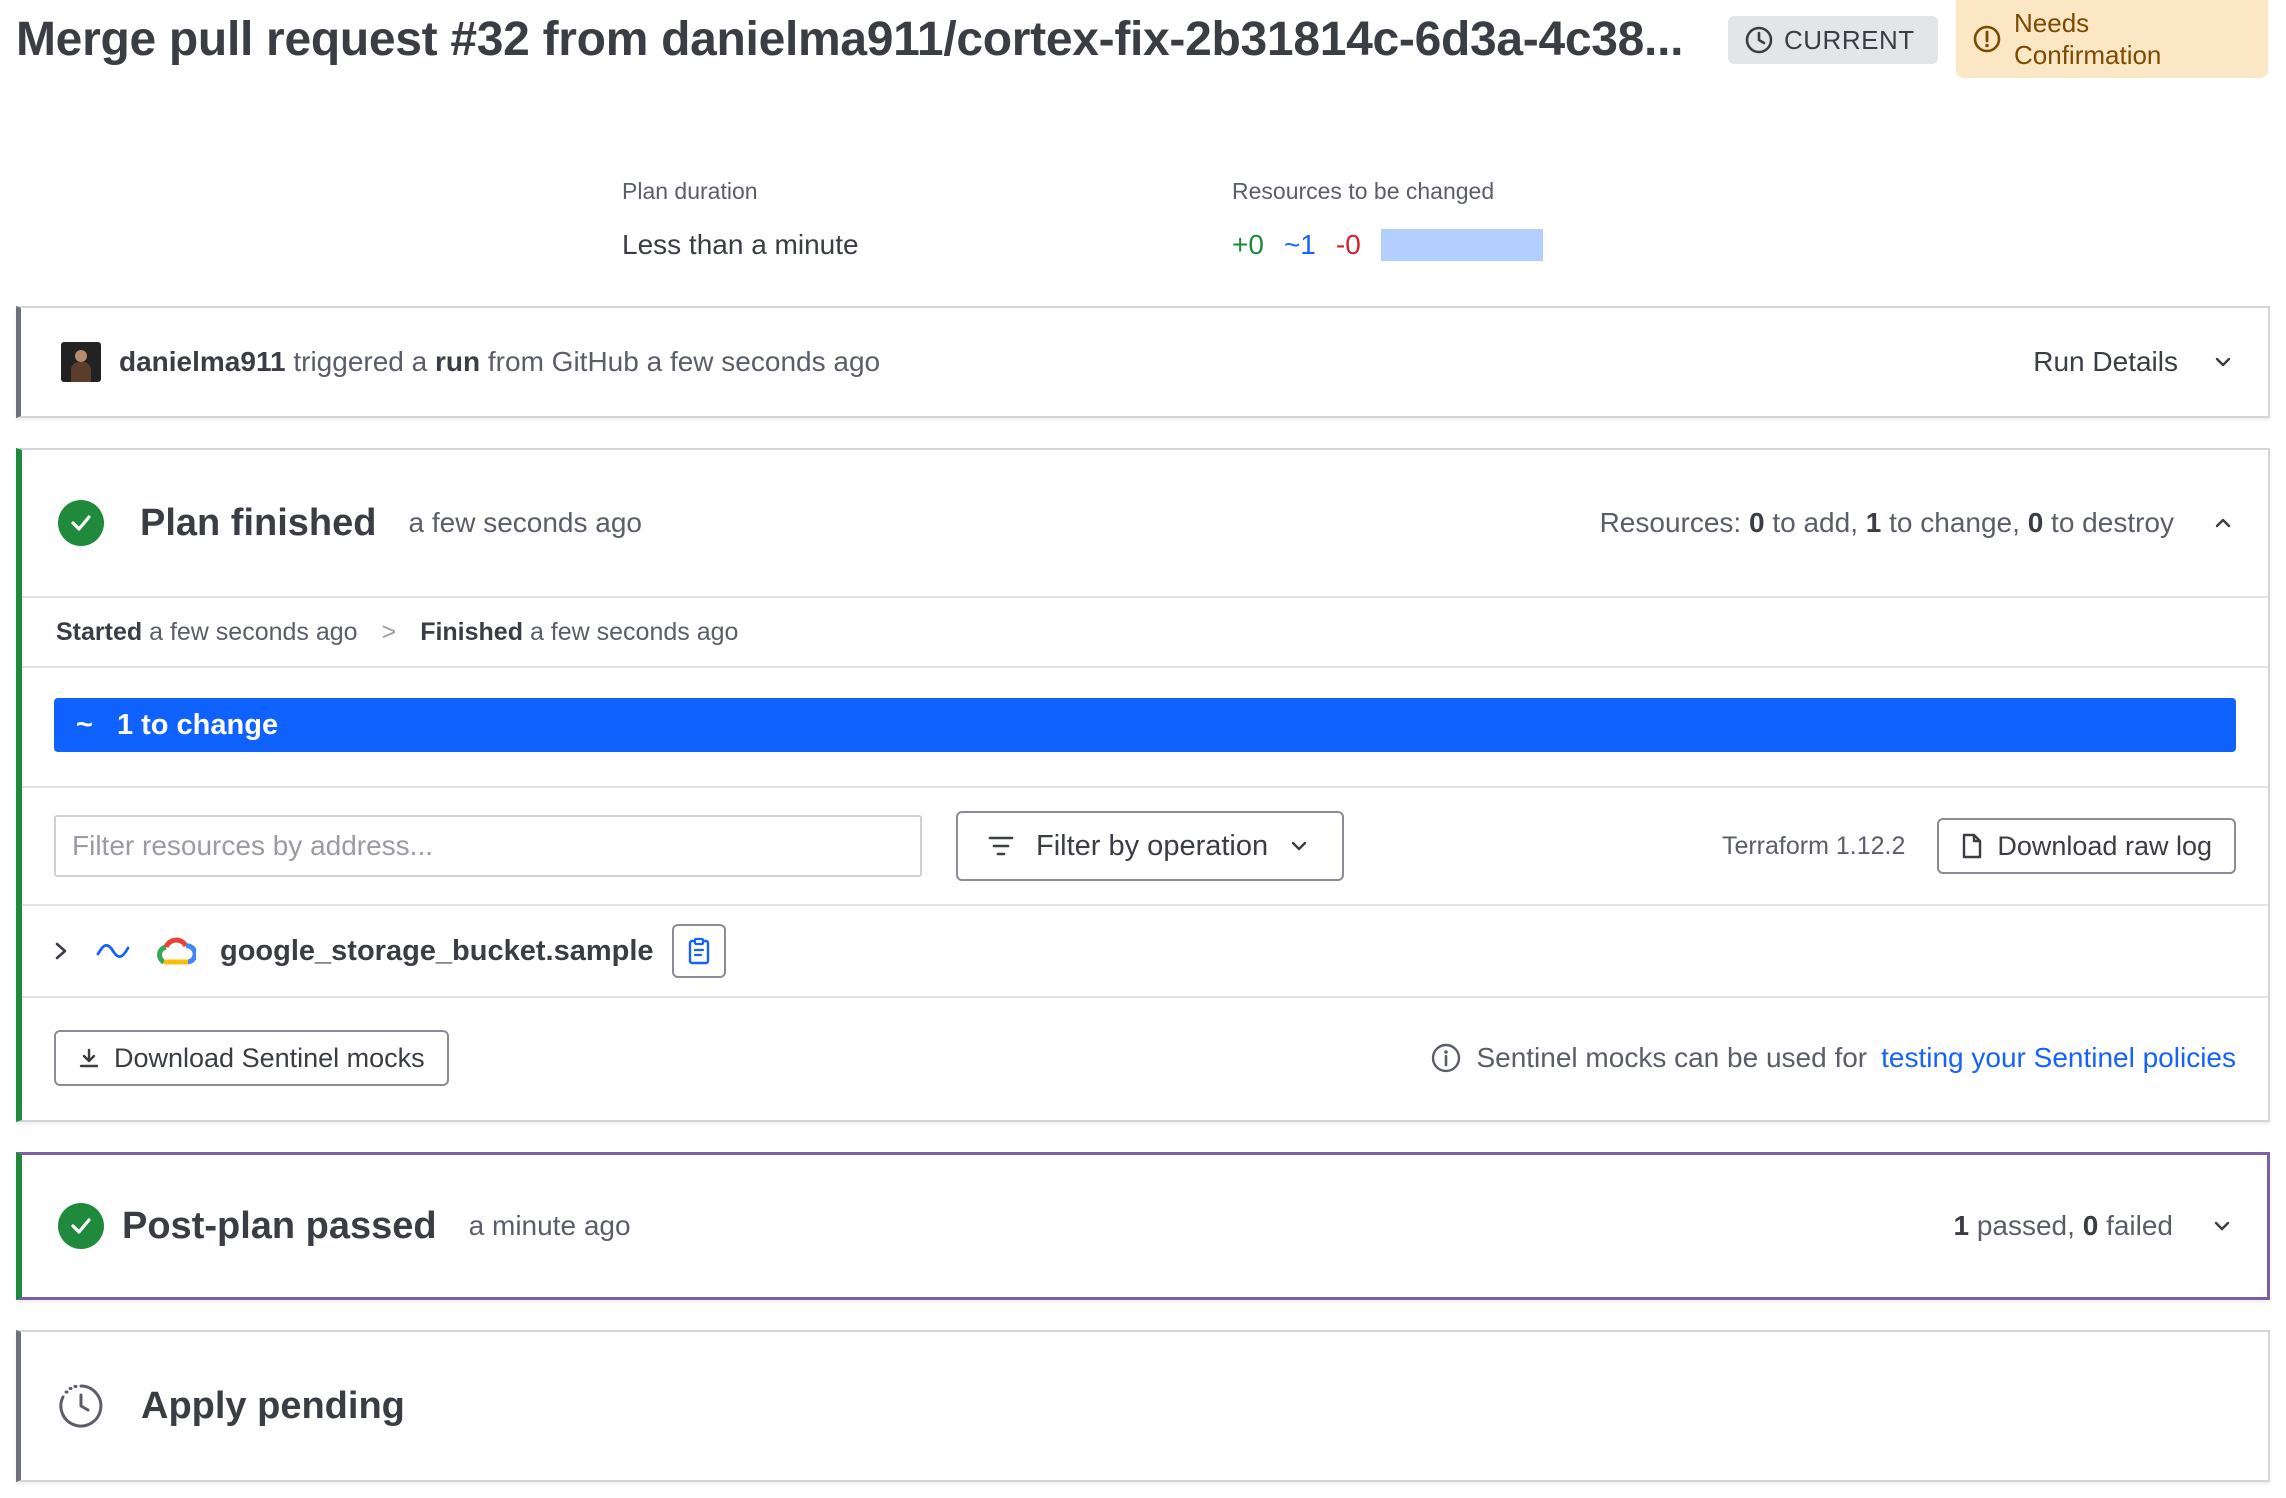 This screenshot has height=1498, width=2286. What do you see at coordinates (579, 631) in the screenshot?
I see `plan-finished: Finished a few seconds ago` at bounding box center [579, 631].